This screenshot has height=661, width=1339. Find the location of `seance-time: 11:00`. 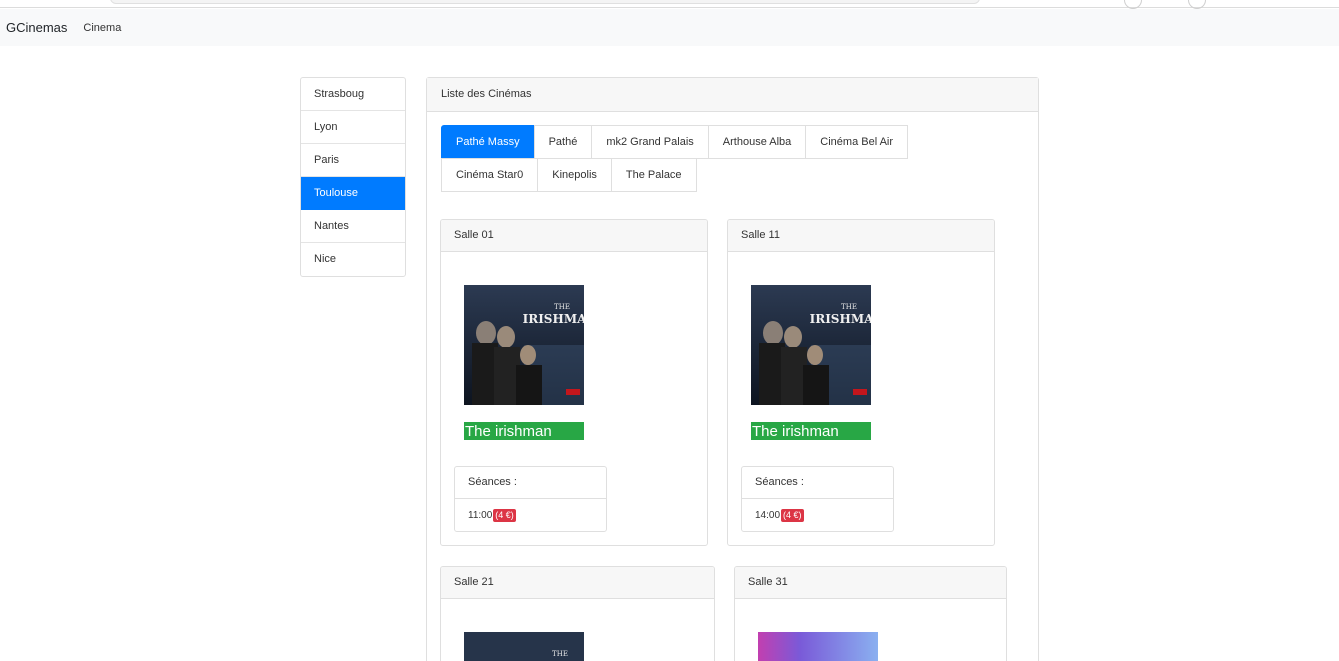

seance-time: 11:00 is located at coordinates (480, 515).